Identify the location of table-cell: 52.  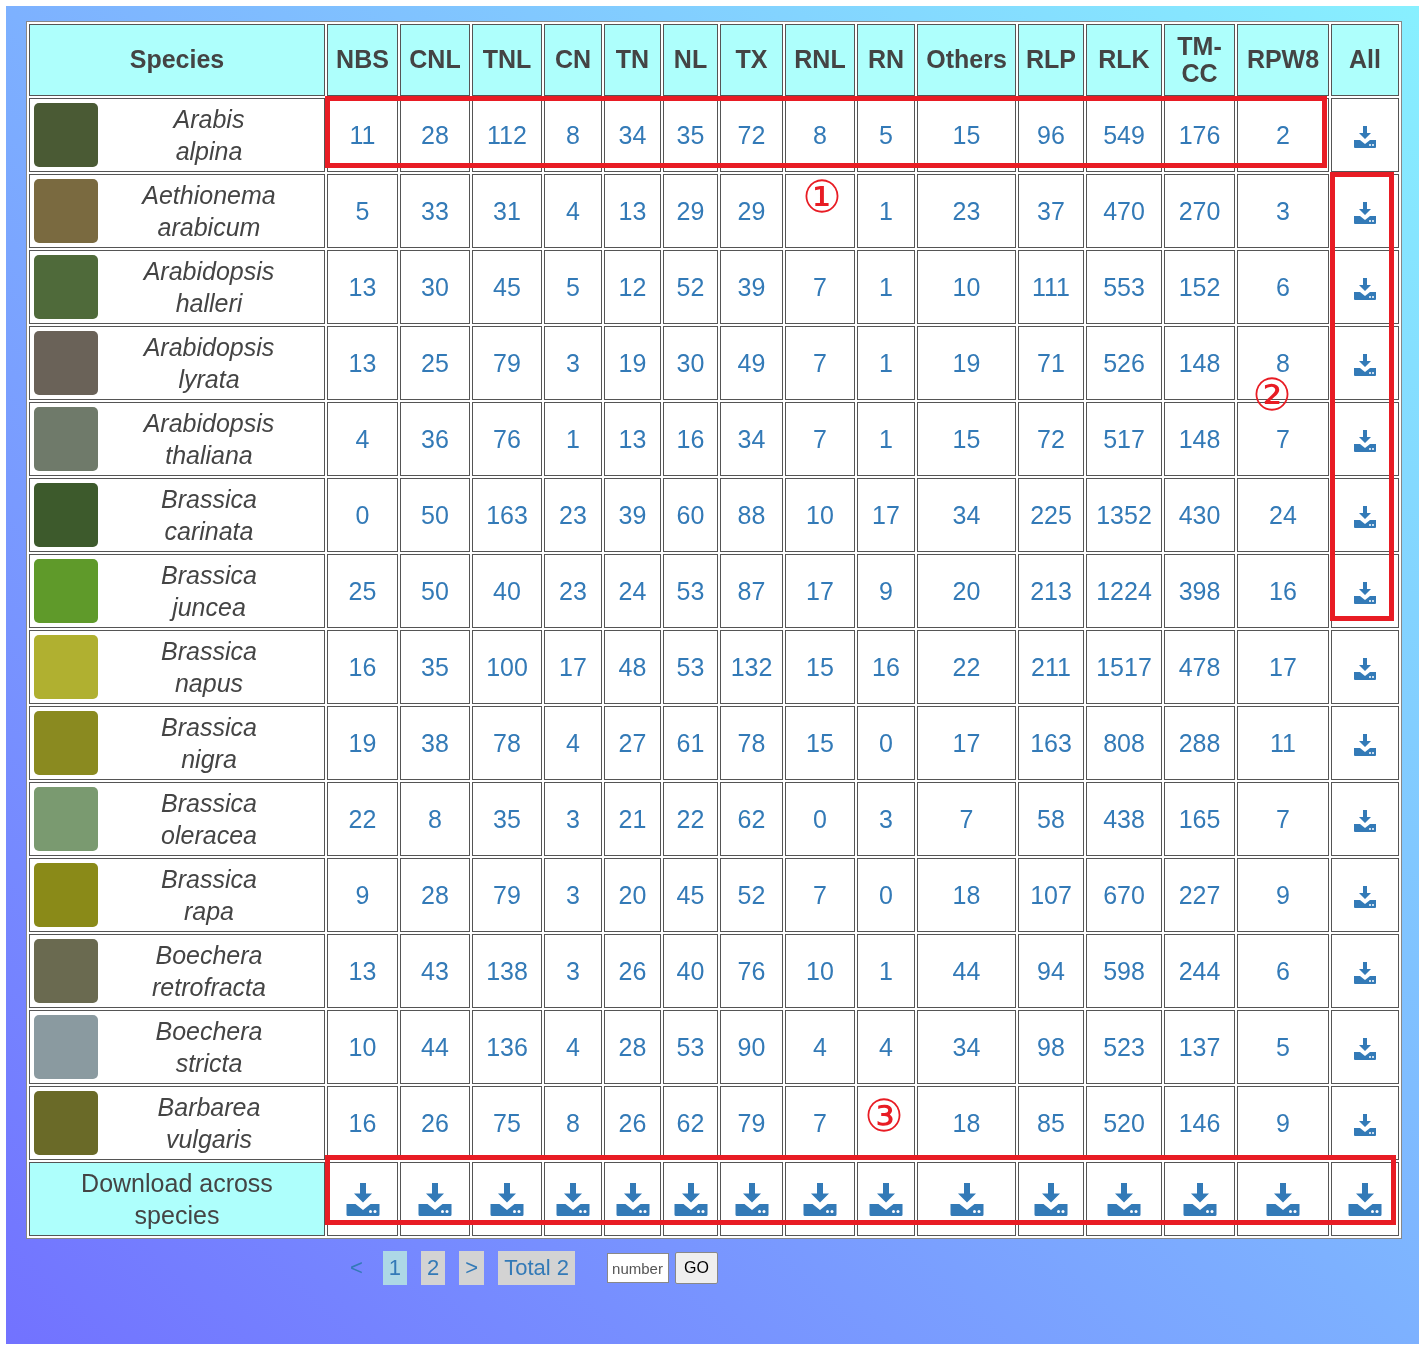
(751, 895).